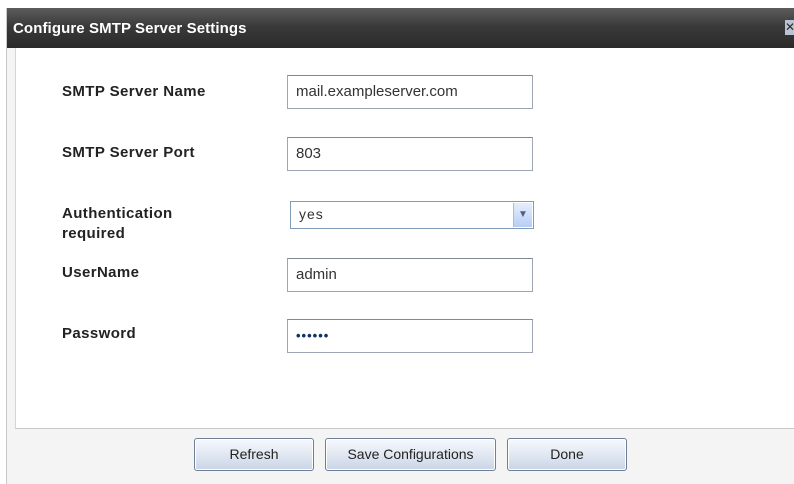  What do you see at coordinates (130, 28) in the screenshot?
I see `dialog-title: Configure SMTP Server Settings` at bounding box center [130, 28].